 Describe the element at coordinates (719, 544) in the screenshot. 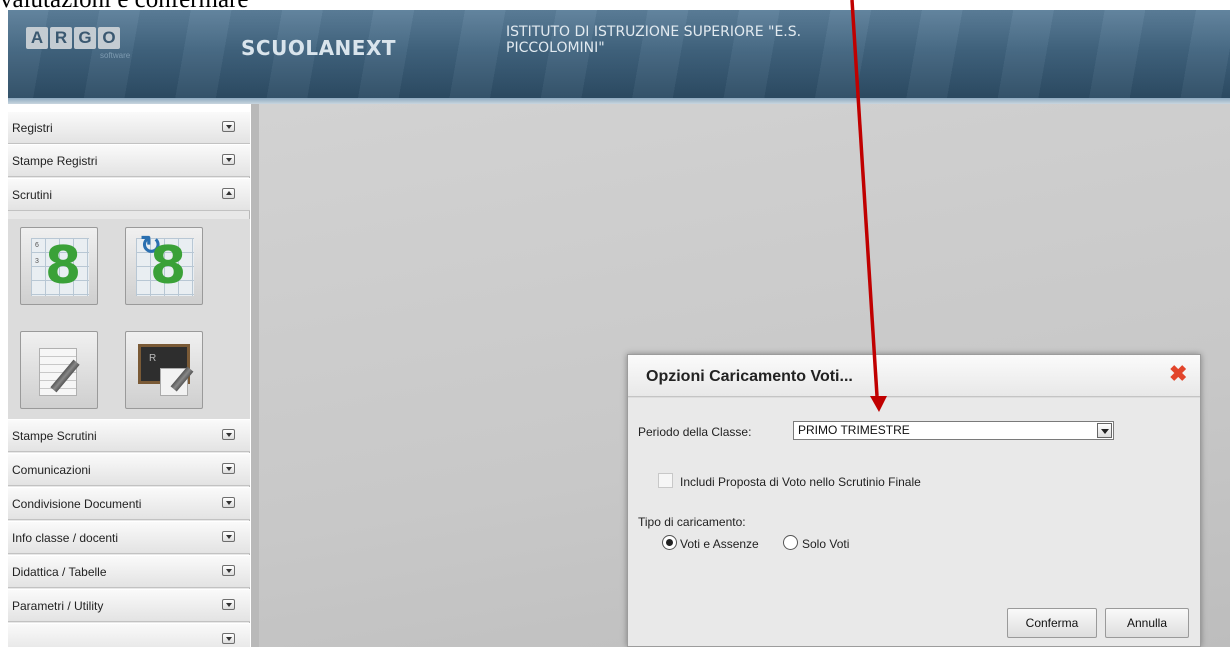

I see `radio-voti-assenze-label: Voti e Assenze` at that location.